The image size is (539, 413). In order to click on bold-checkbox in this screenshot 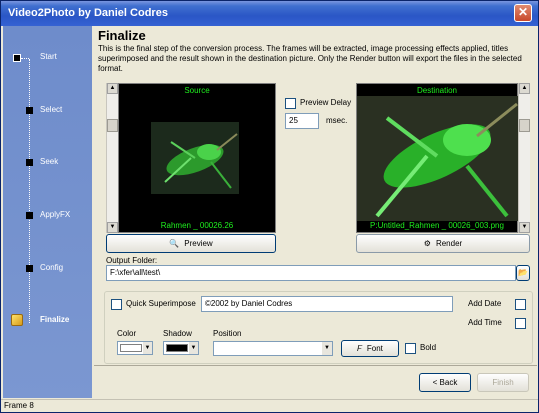, I will do `click(410, 348)`.